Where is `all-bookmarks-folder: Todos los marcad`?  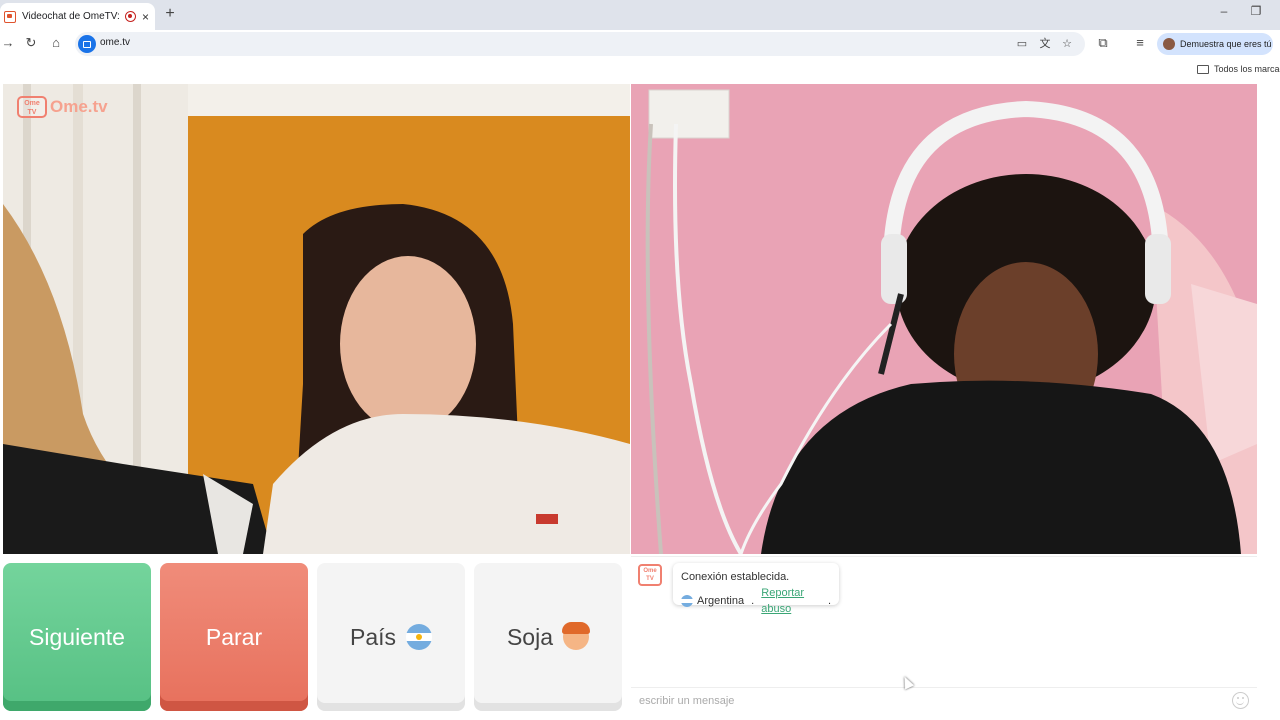 all-bookmarks-folder: Todos los marcad is located at coordinates (1238, 69).